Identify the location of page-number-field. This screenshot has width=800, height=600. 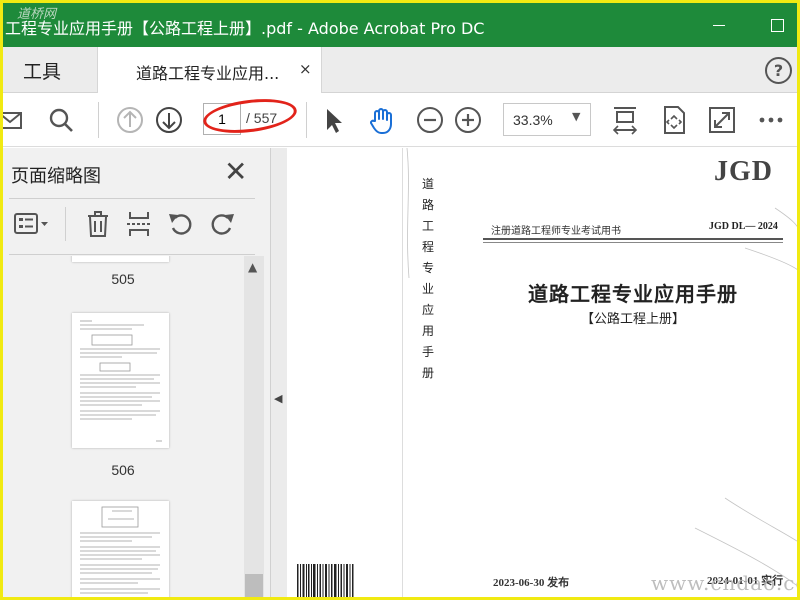
(222, 119).